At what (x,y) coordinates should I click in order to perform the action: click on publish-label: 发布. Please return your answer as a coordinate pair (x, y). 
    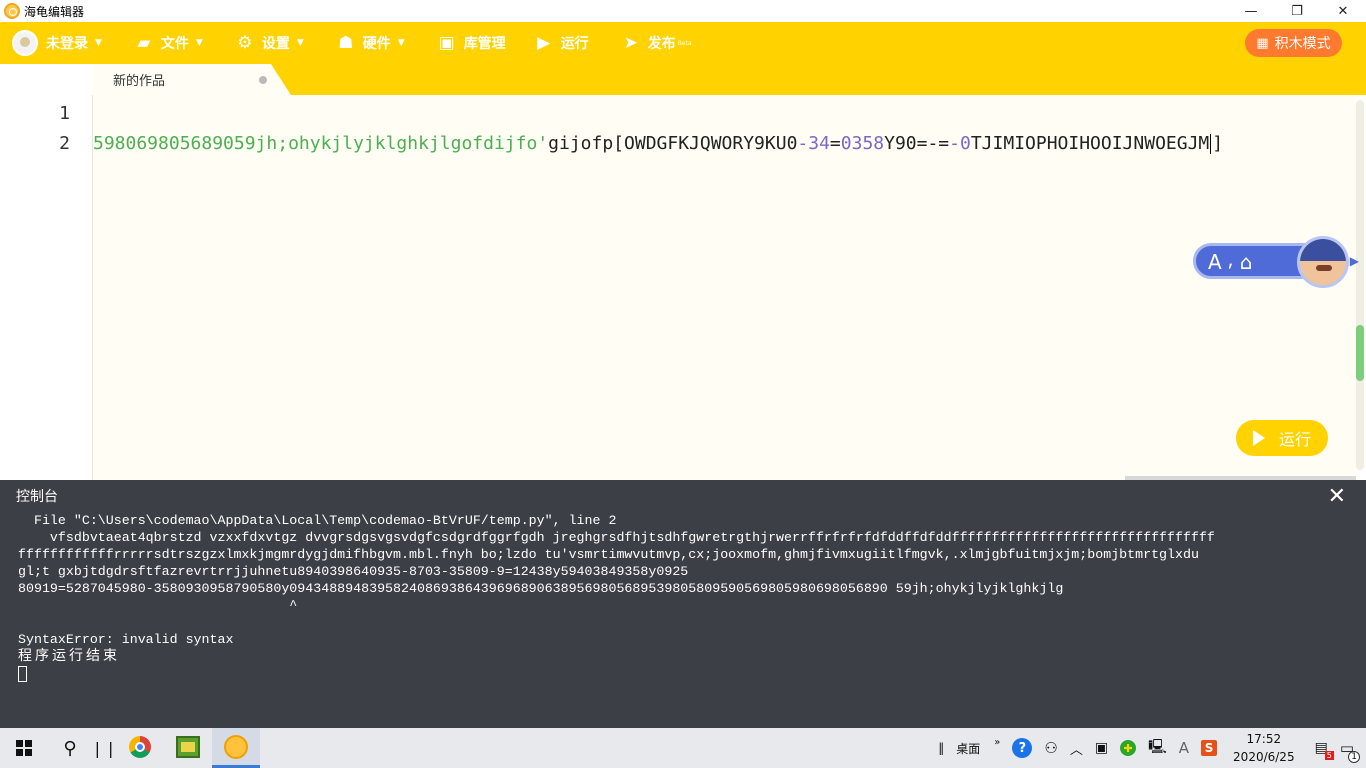
    Looking at the image, I should click on (661, 44).